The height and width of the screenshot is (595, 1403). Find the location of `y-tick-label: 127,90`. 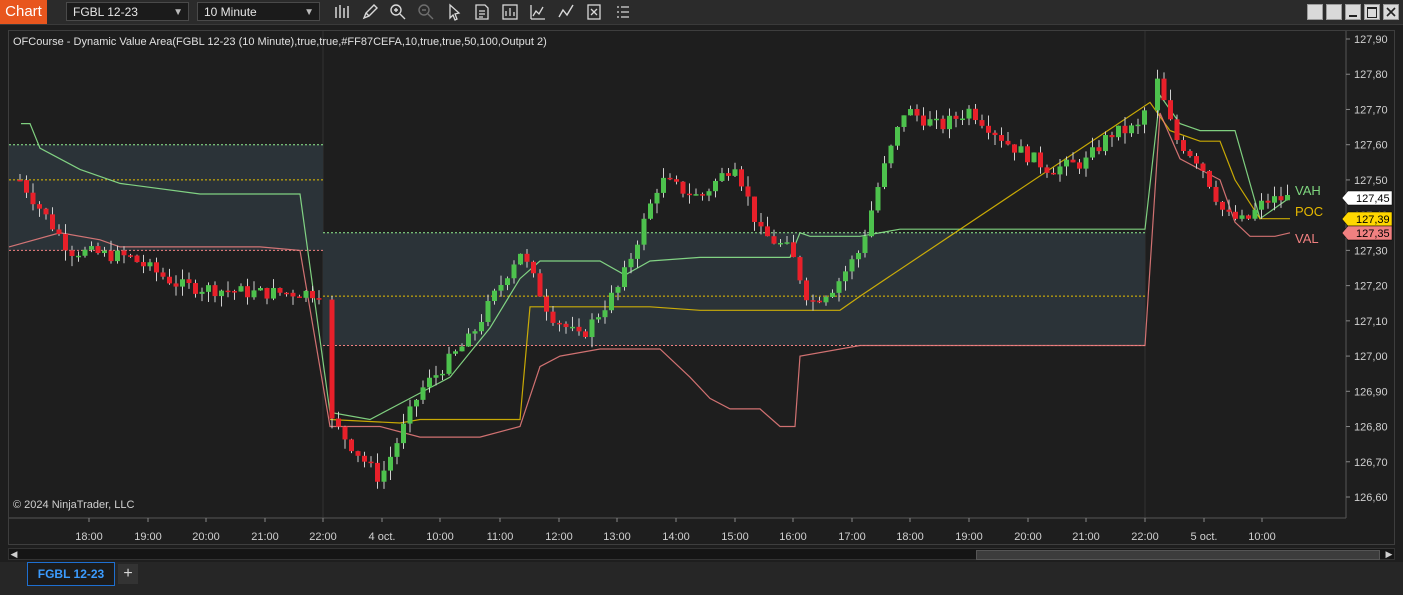

y-tick-label: 127,90 is located at coordinates (1371, 40).